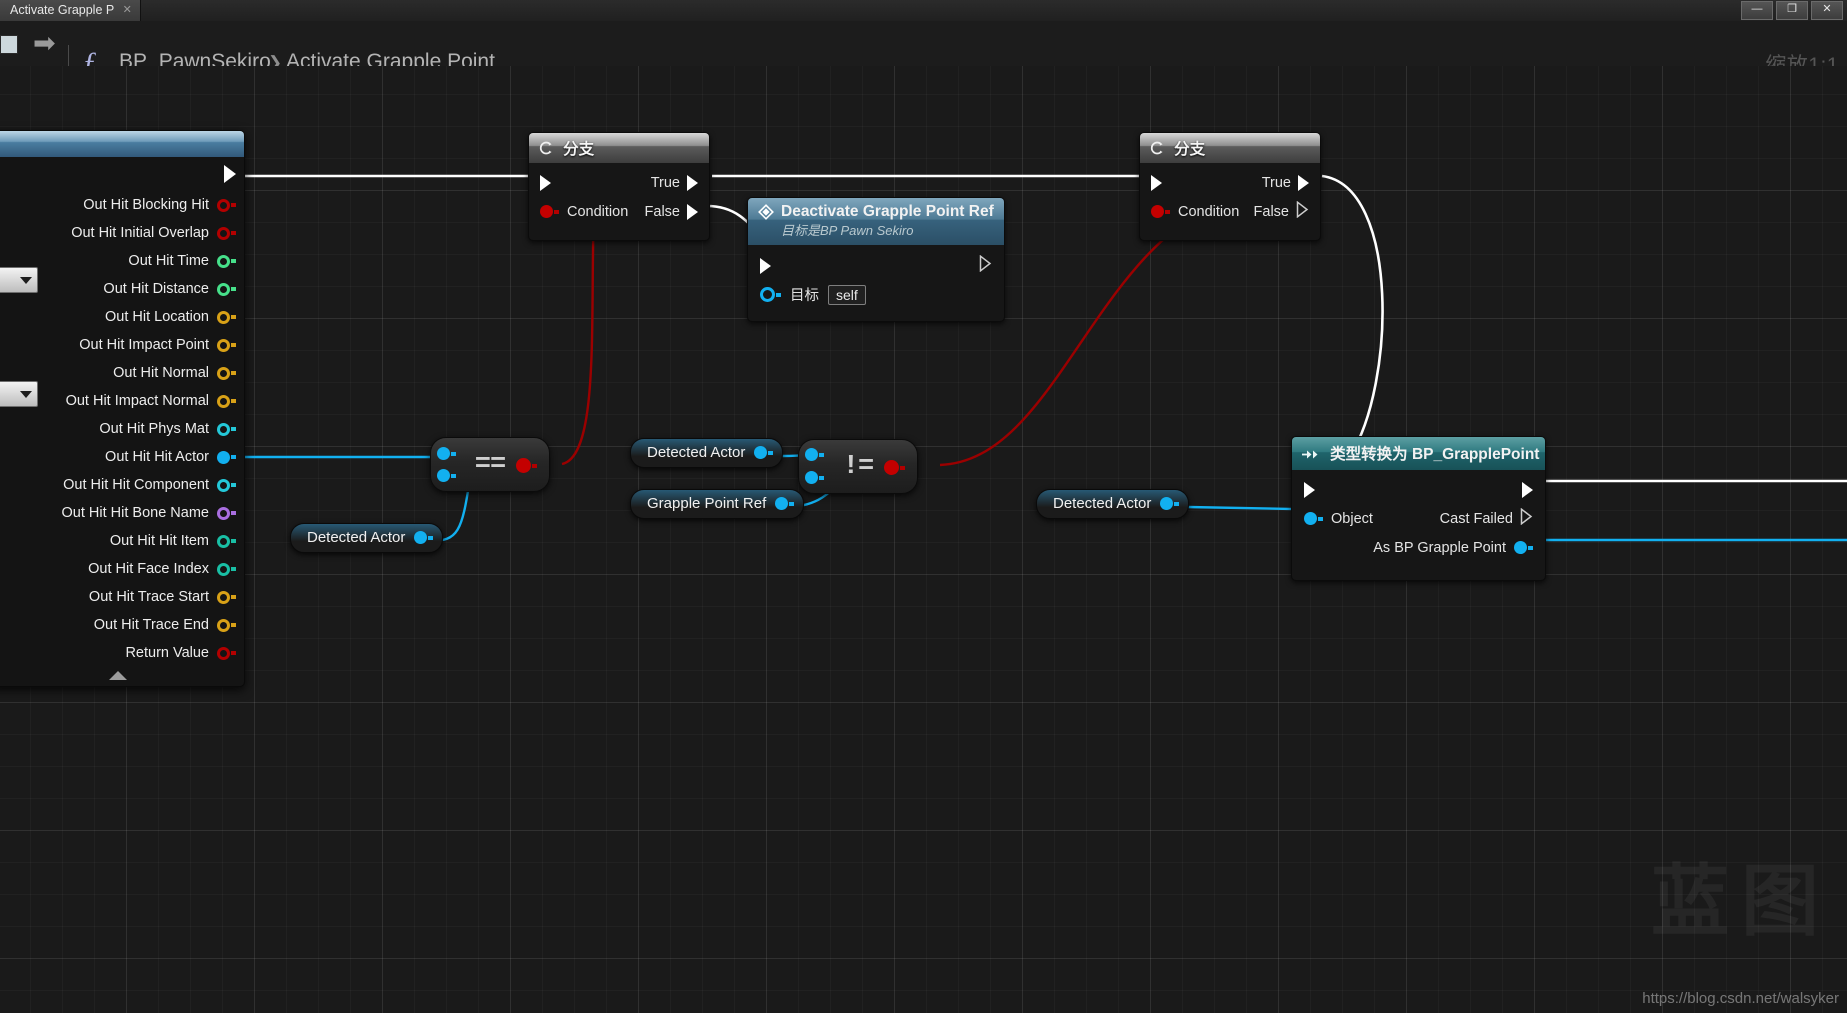  What do you see at coordinates (122, 597) in the screenshot?
I see `pin-out-hit-trace-start: Out Hit Trace Start` at bounding box center [122, 597].